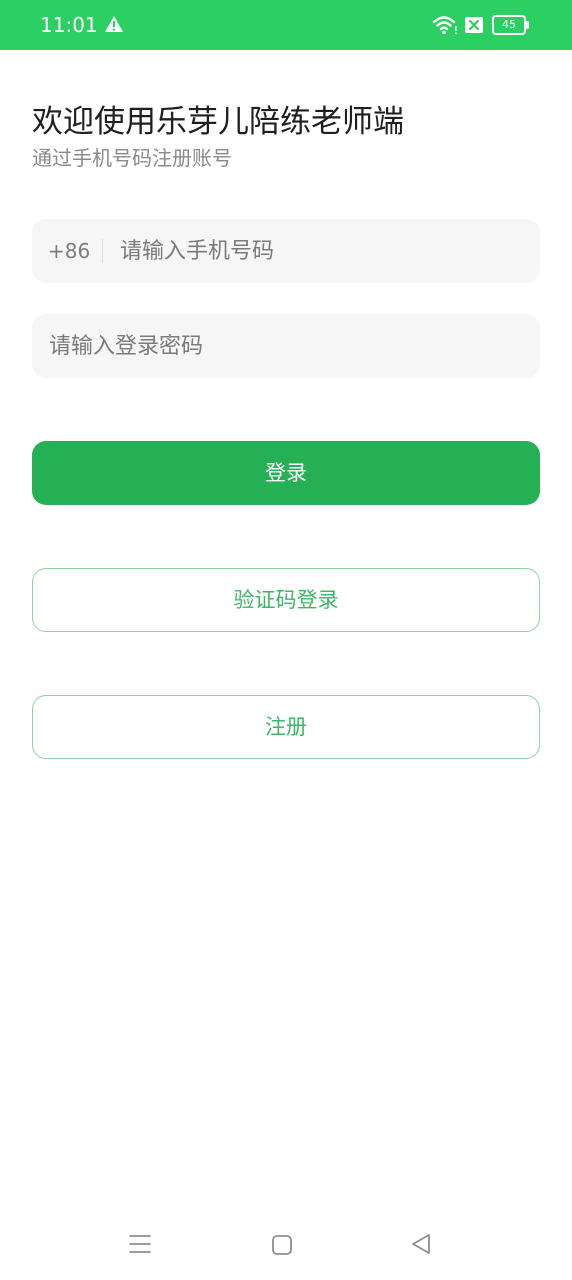  What do you see at coordinates (218, 122) in the screenshot?
I see `page-title: 欢迎使用乐芽儿陪练老师端` at bounding box center [218, 122].